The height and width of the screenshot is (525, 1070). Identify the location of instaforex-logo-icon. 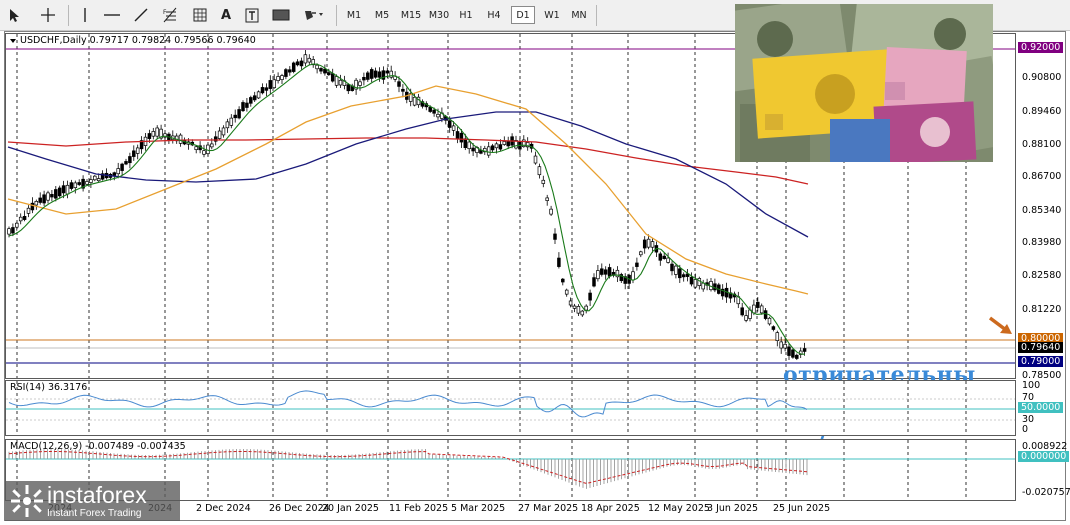
(27, 501).